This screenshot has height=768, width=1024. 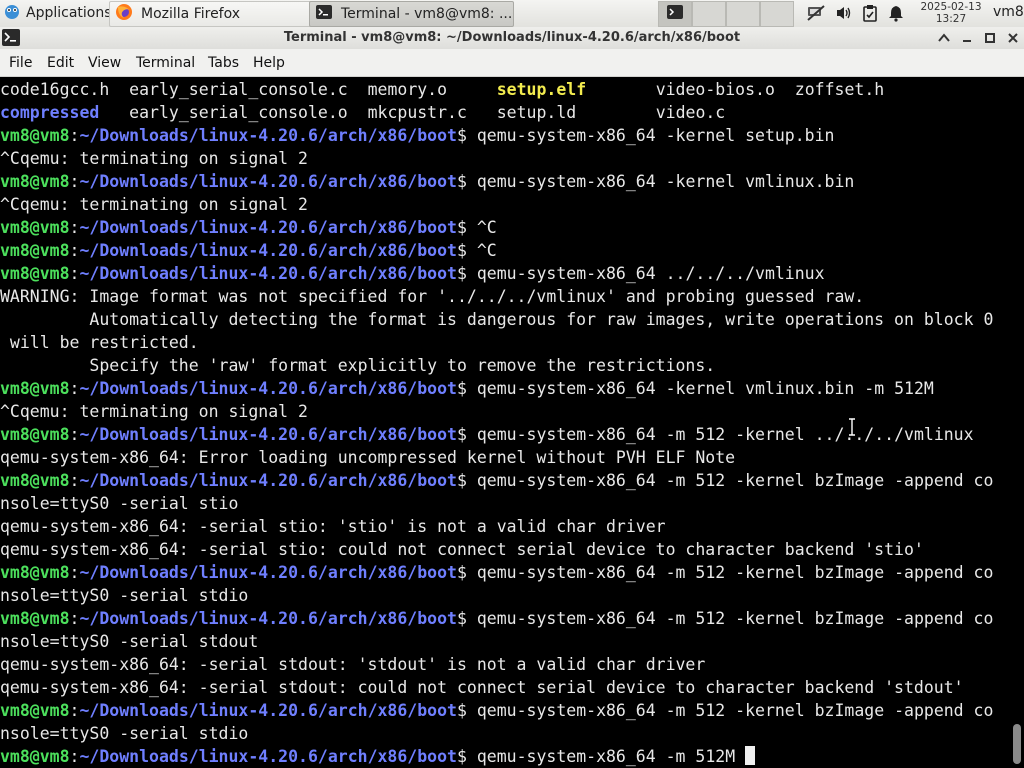 I want to click on command-text: qemu-system-x86_64 -kernel setup.bin, so click(x=655, y=135).